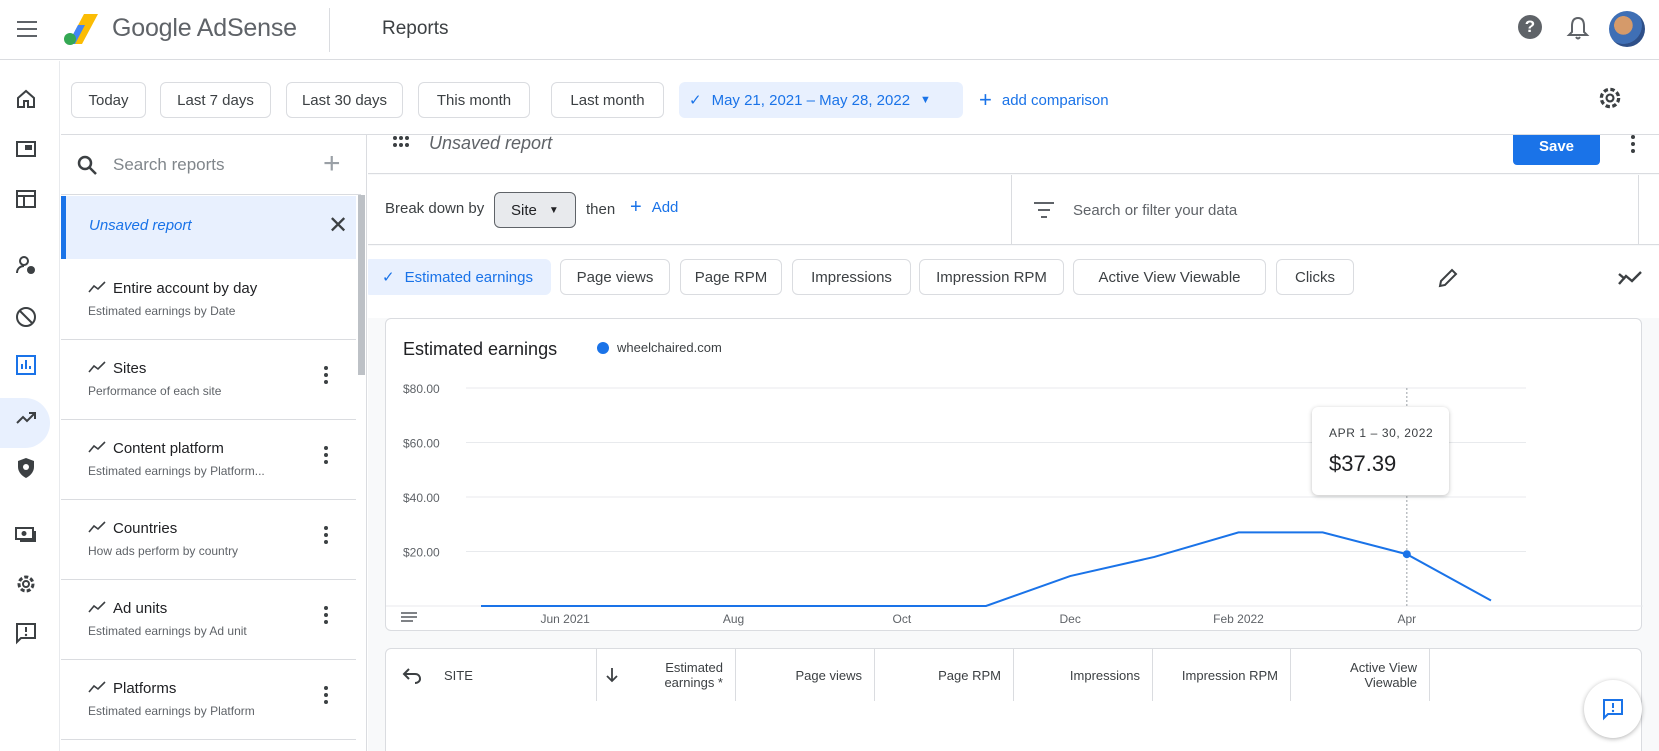 This screenshot has width=1659, height=751. What do you see at coordinates (1610, 98) in the screenshot?
I see `report-settings-gear-icon` at bounding box center [1610, 98].